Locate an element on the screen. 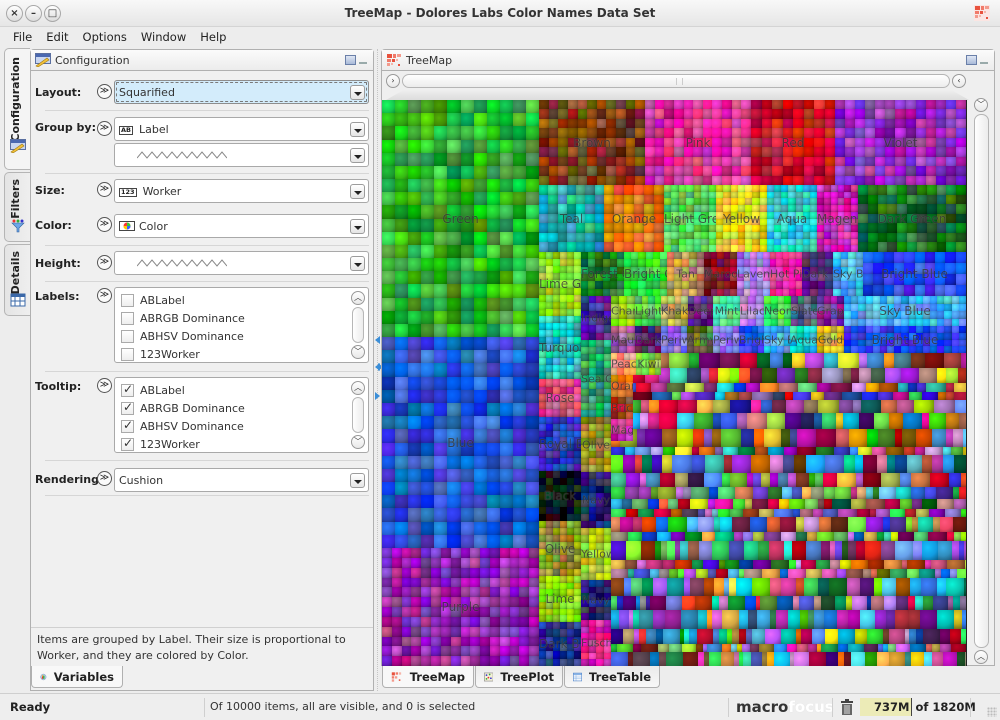 The image size is (1000, 720). treemap-group-forest-green: Forest Green is located at coordinates (602, 274).